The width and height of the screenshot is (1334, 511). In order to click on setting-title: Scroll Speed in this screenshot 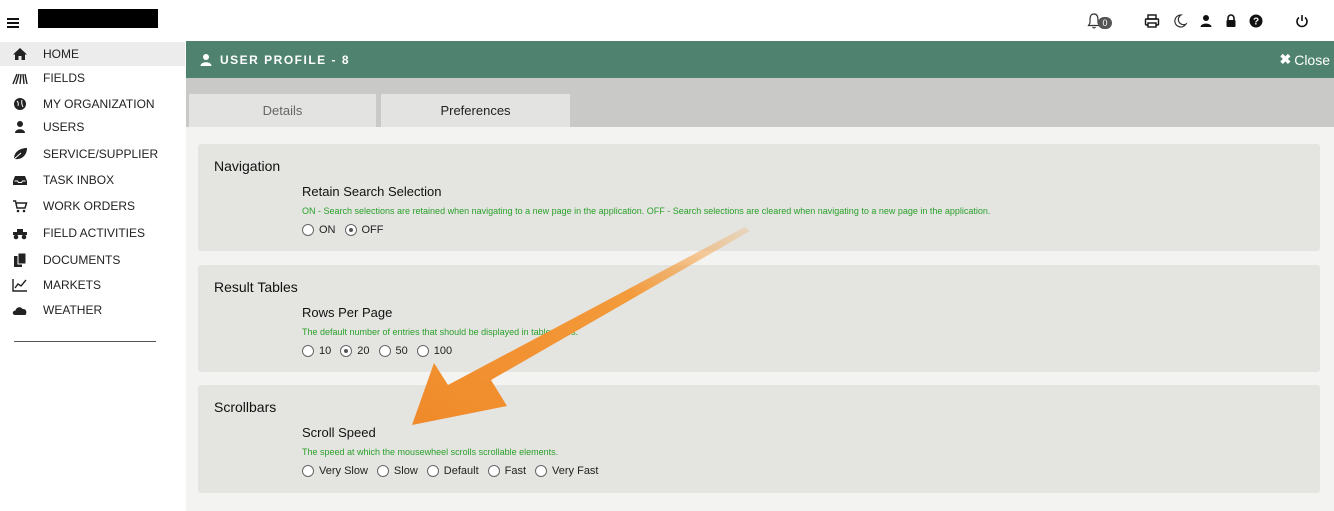, I will do `click(339, 432)`.